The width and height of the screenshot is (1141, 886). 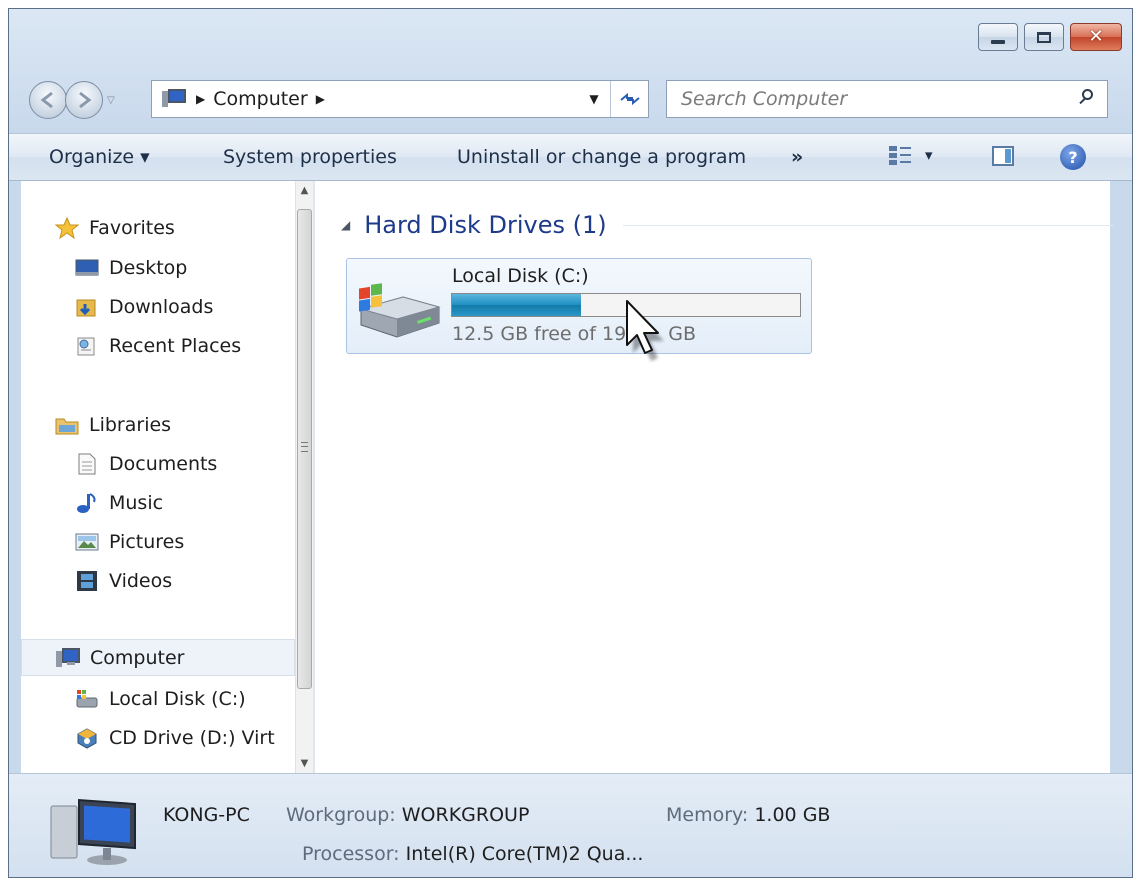 I want to click on back-arrow-icon, so click(x=46, y=100).